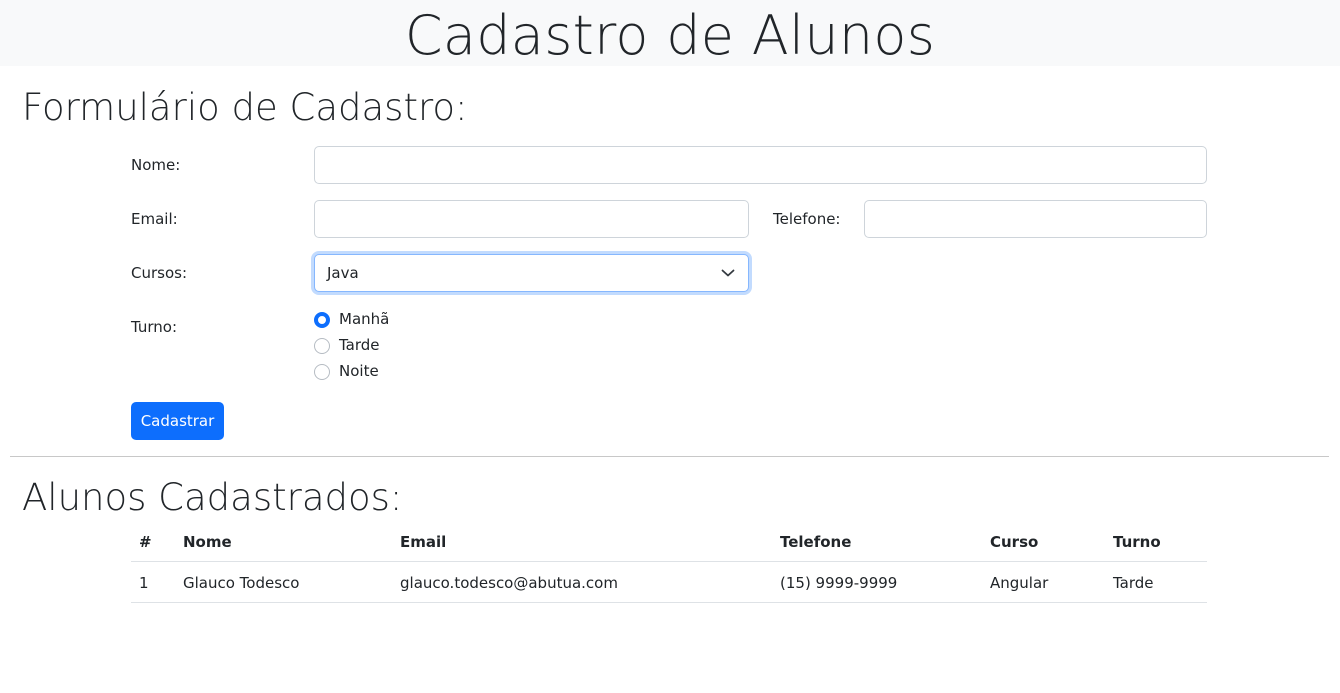 The width and height of the screenshot is (1340, 693). Describe the element at coordinates (839, 583) in the screenshot. I see `cell-telefone: (15) 9999-9999` at that location.